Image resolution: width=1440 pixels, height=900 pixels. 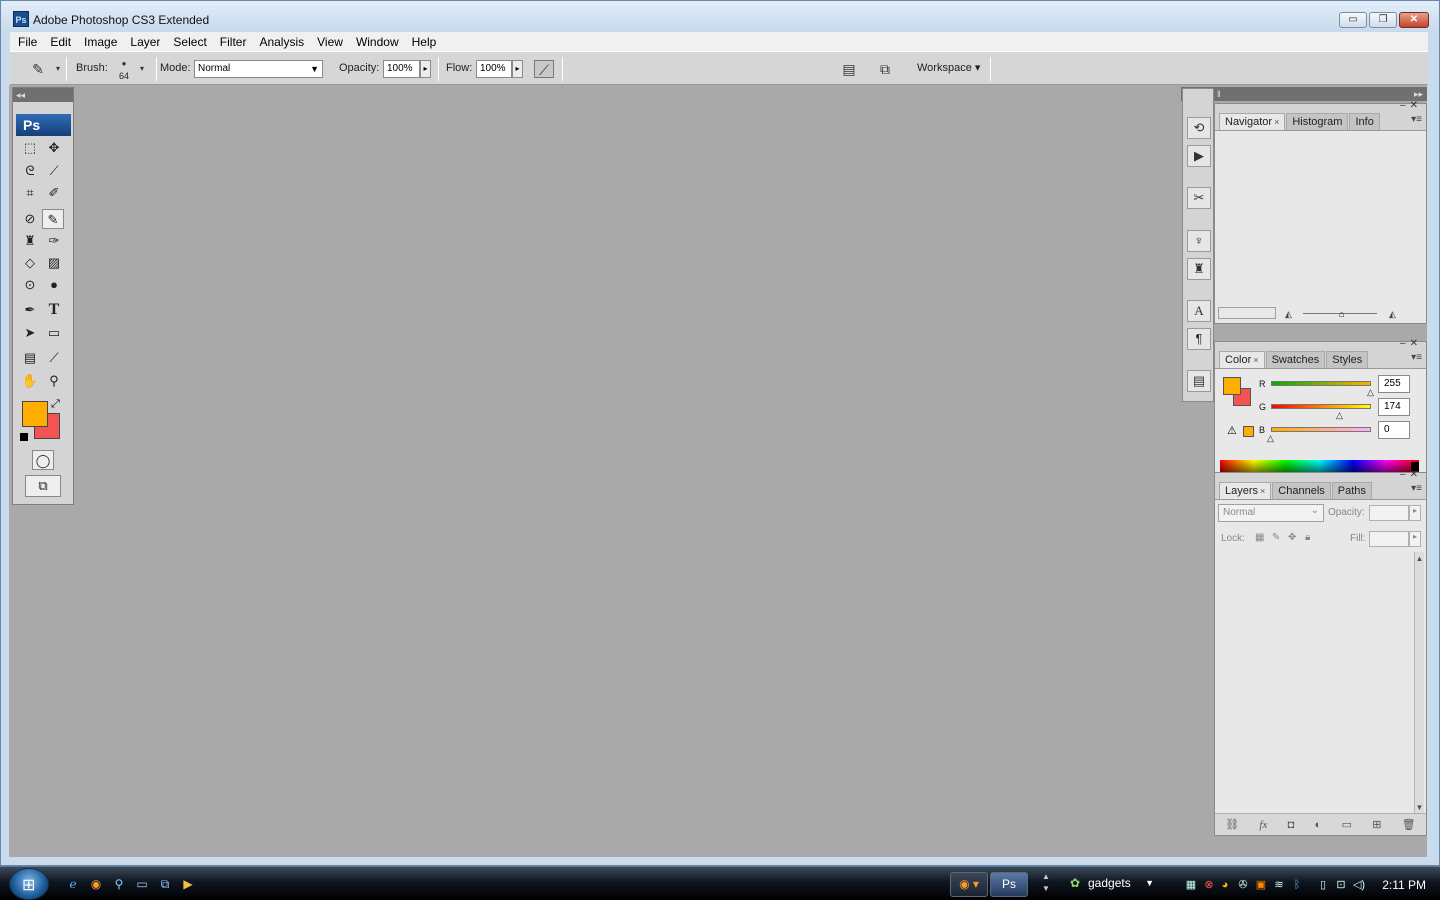 What do you see at coordinates (1295, 359) in the screenshot?
I see `tab-swatches: Swatches` at bounding box center [1295, 359].